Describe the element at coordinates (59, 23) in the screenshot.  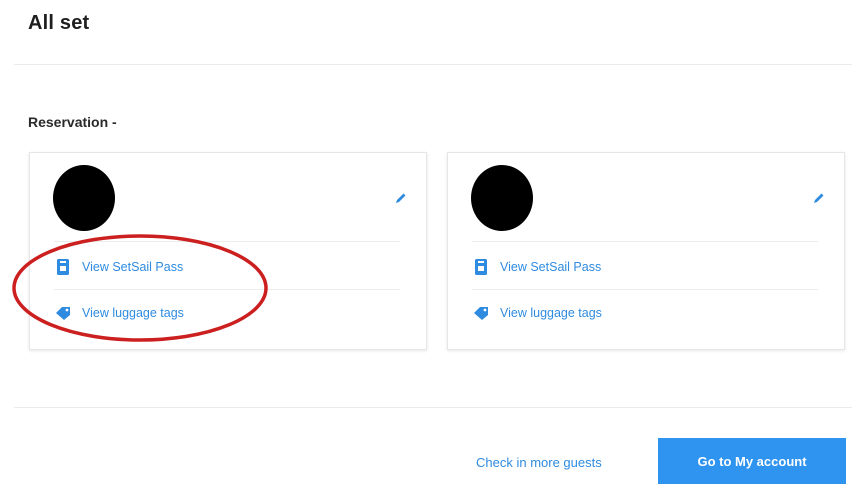
I see `page-title: All set` at that location.